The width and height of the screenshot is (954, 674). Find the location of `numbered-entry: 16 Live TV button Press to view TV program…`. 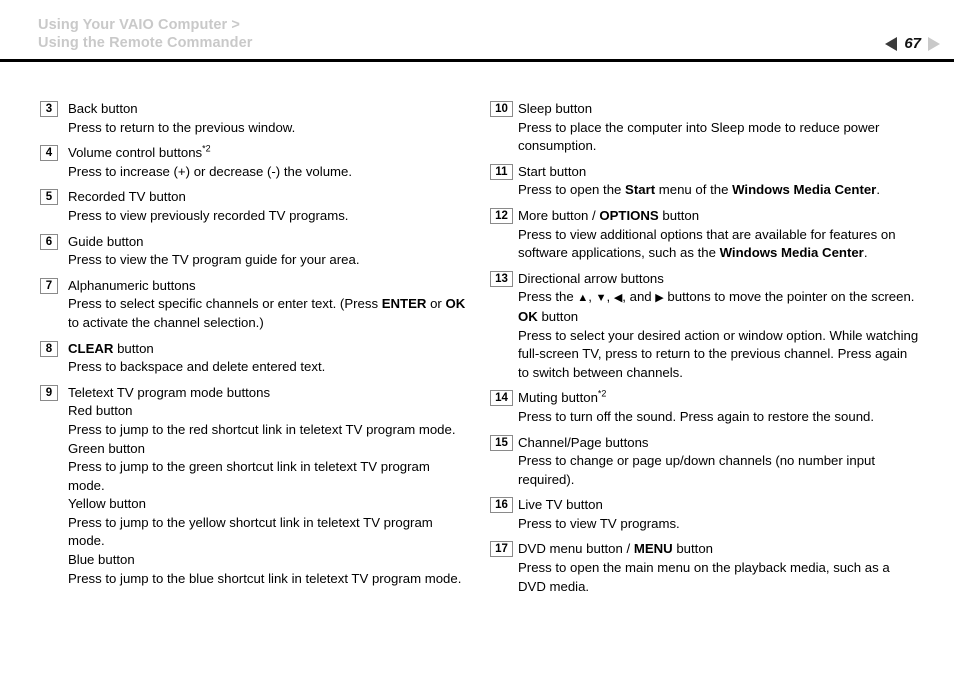

numbered-entry: 16 Live TV button Press to view TV program… is located at coordinates (705, 514).